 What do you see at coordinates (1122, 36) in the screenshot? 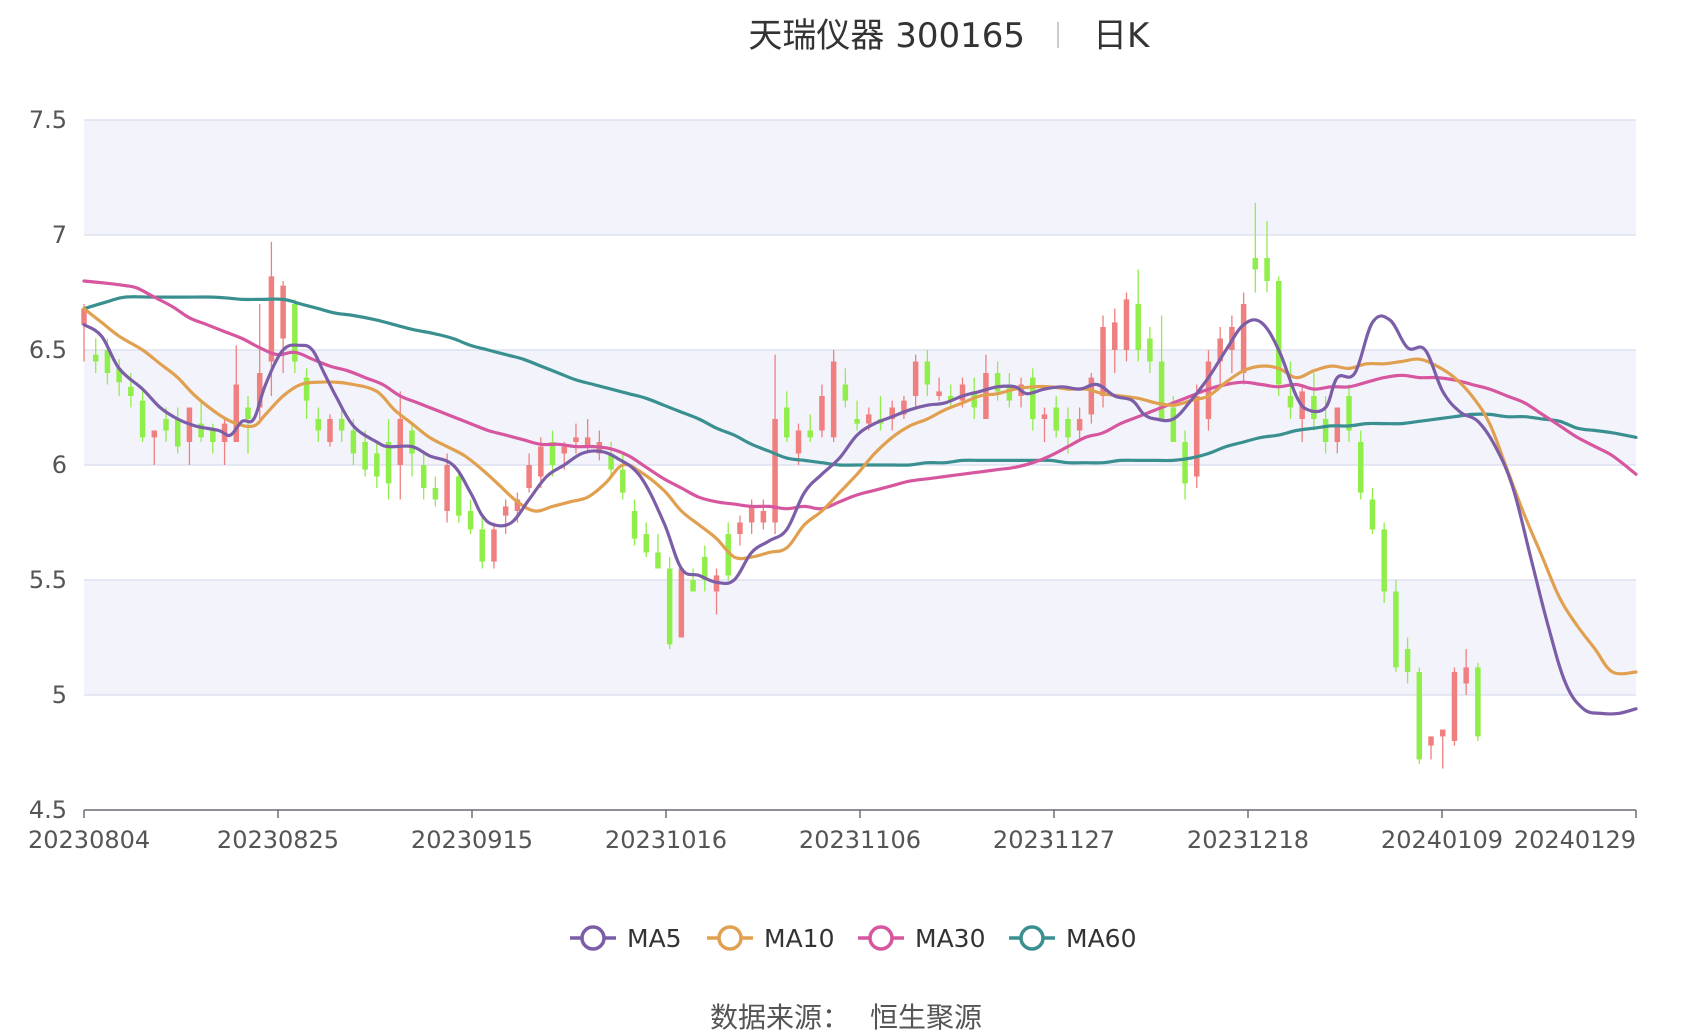
I see `title-period: 日K` at bounding box center [1122, 36].